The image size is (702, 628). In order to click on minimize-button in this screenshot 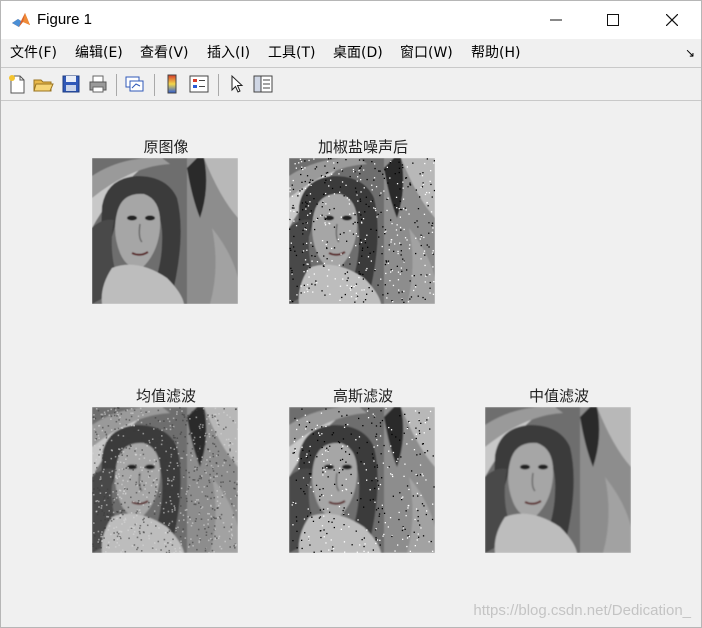, I will do `click(556, 20)`.